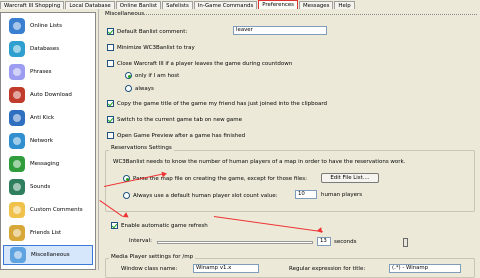  I want to click on globe-list-icon, so click(17, 26).